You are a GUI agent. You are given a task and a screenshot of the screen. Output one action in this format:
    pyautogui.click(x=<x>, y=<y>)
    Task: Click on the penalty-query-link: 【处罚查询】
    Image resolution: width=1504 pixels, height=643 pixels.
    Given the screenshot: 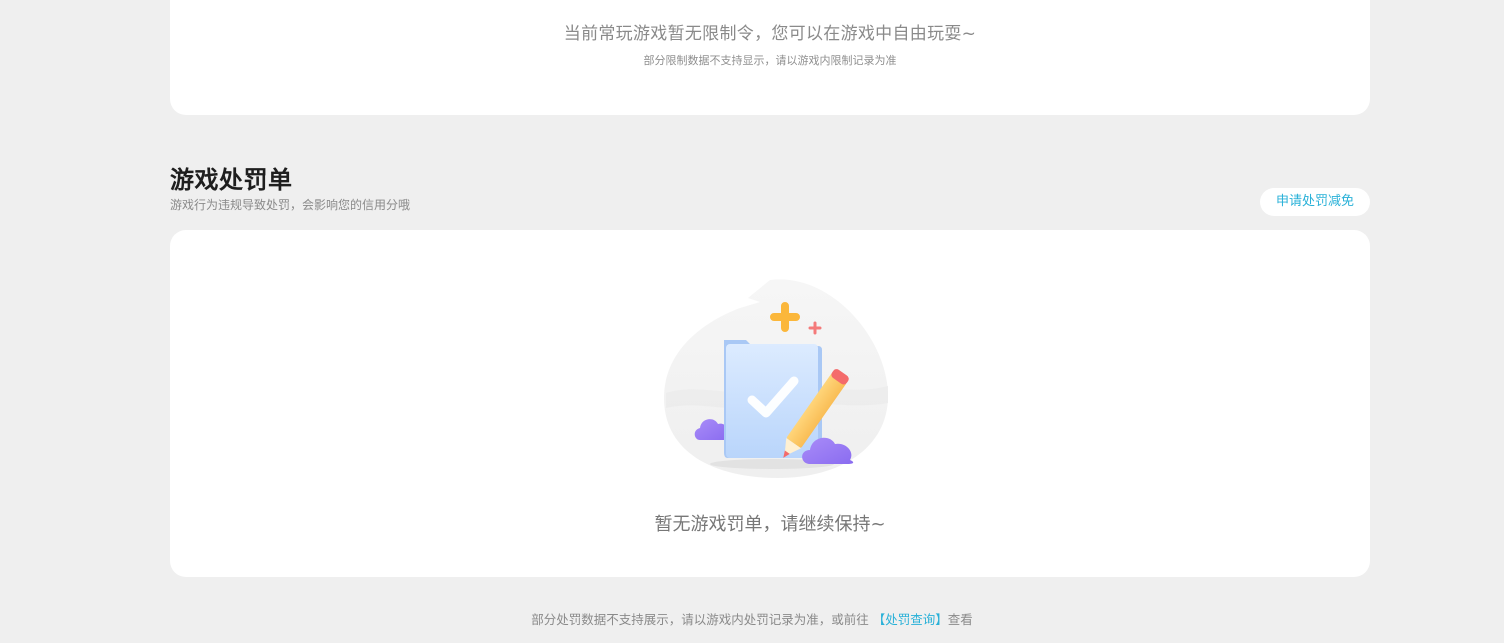 What is the action you would take?
    pyautogui.click(x=910, y=619)
    